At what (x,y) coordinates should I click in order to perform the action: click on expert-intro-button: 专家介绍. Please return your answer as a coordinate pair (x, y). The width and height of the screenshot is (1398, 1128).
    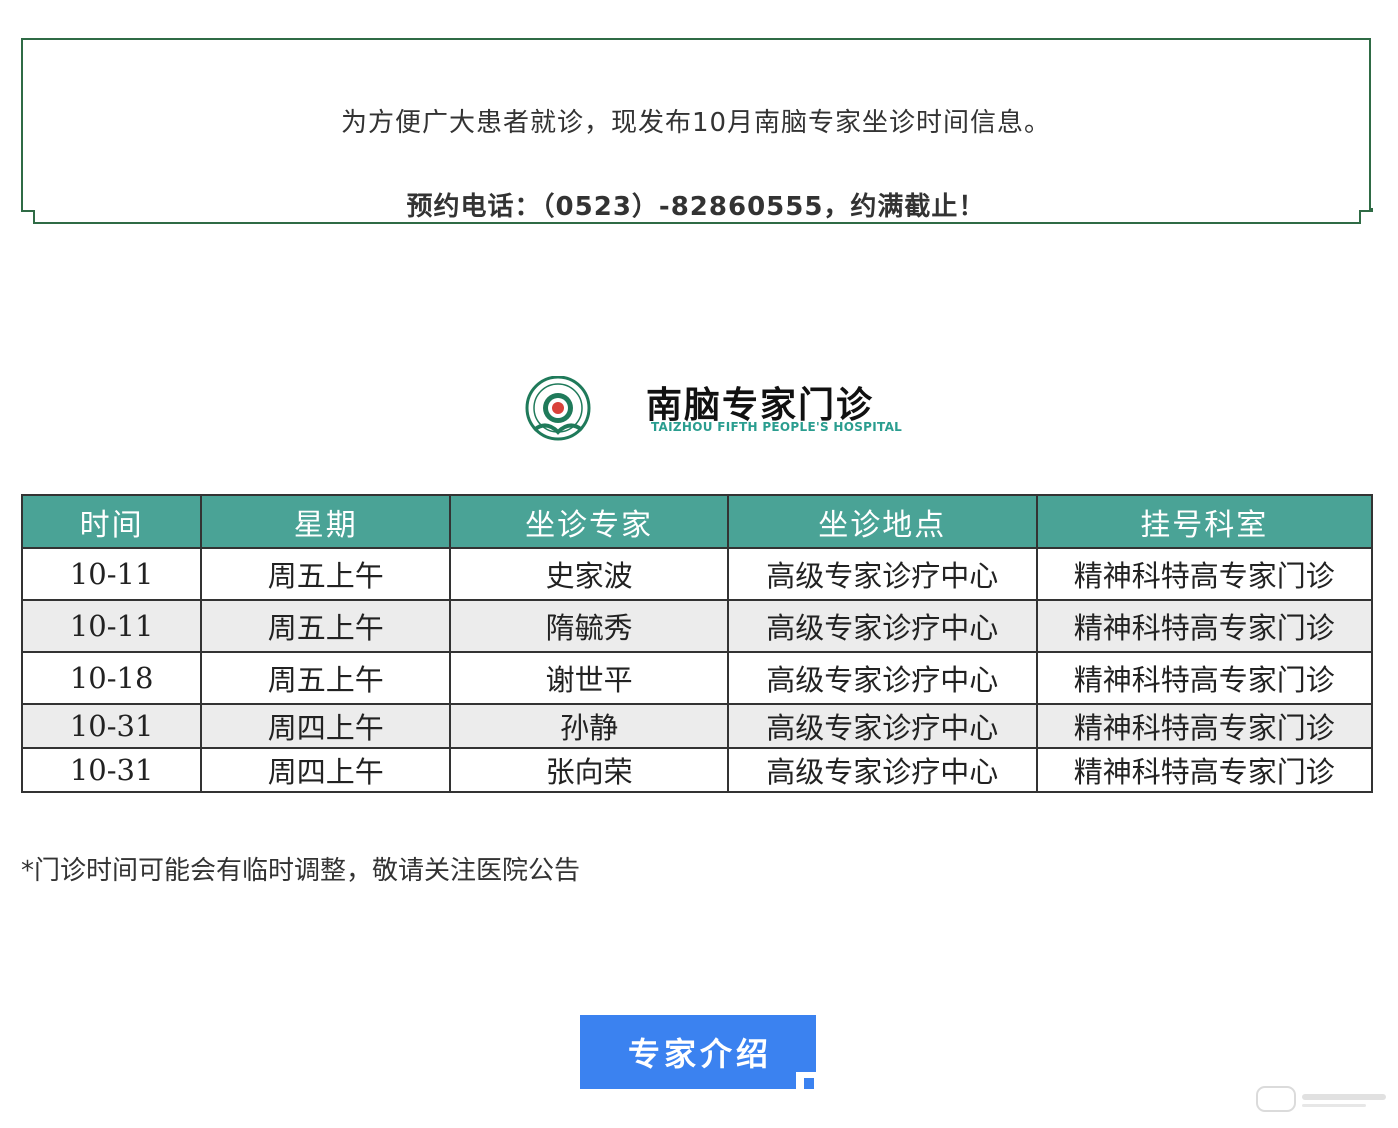
    Looking at the image, I should click on (698, 1052).